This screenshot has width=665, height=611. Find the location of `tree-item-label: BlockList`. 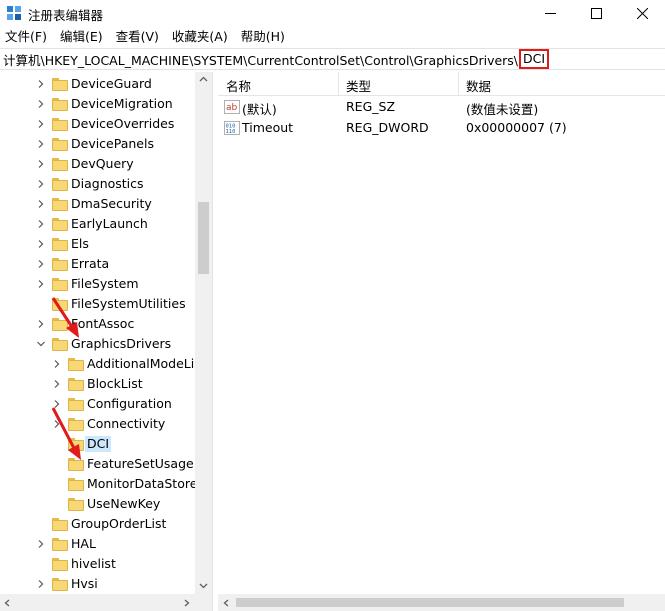

tree-item-label: BlockList is located at coordinates (115, 383).